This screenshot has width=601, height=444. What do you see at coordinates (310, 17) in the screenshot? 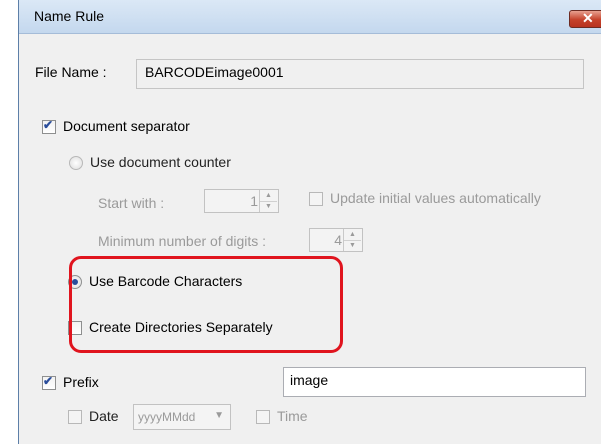
I see `title-bar: Name Rule ✕` at bounding box center [310, 17].